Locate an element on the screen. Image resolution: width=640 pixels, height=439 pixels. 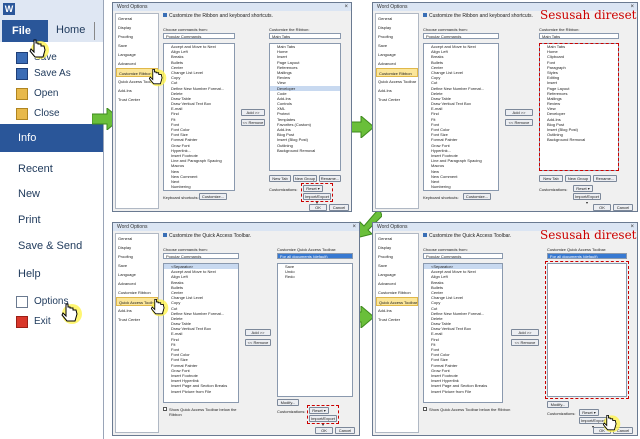
keyboard-shortcuts-label: Keyboard shortcuts: is located at coordinates (441, 197).